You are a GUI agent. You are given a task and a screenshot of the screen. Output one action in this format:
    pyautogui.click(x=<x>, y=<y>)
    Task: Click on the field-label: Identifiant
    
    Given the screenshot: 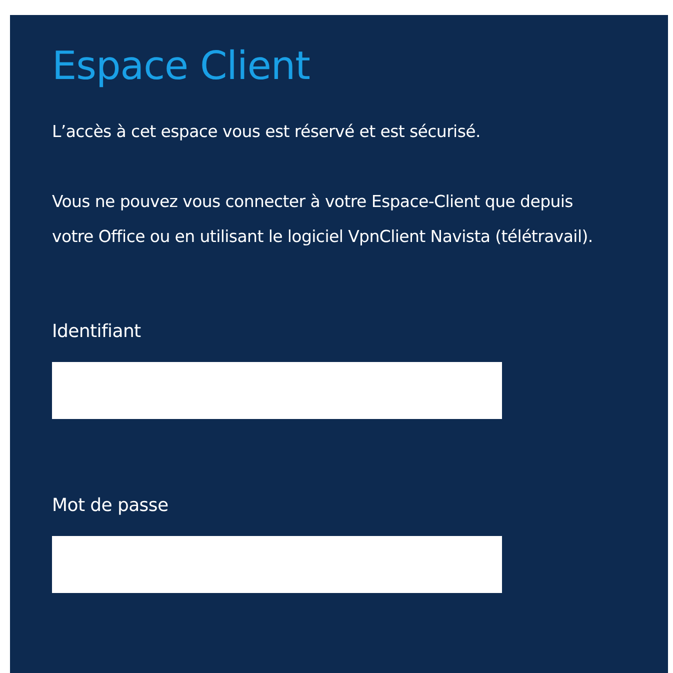 What is the action you would take?
    pyautogui.click(x=96, y=332)
    